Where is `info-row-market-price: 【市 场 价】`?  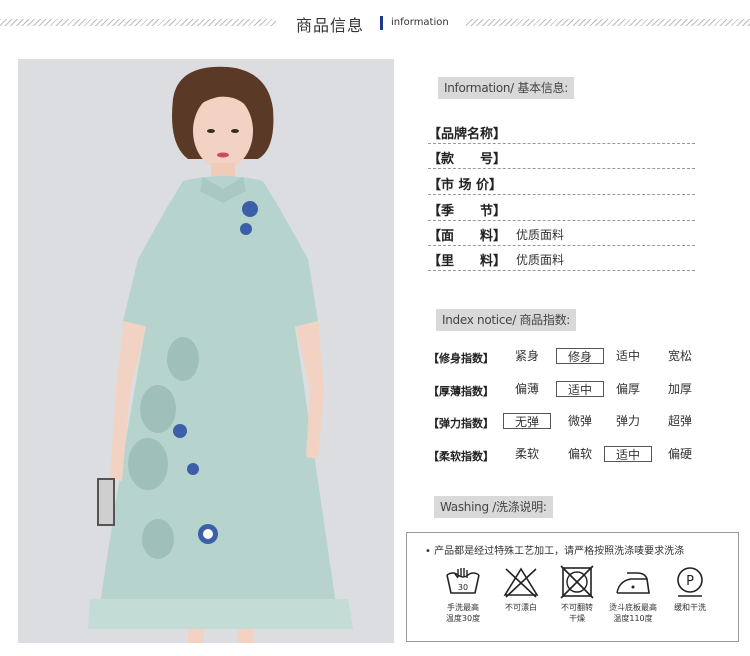 info-row-market-price: 【市 场 价】 is located at coordinates (561, 182).